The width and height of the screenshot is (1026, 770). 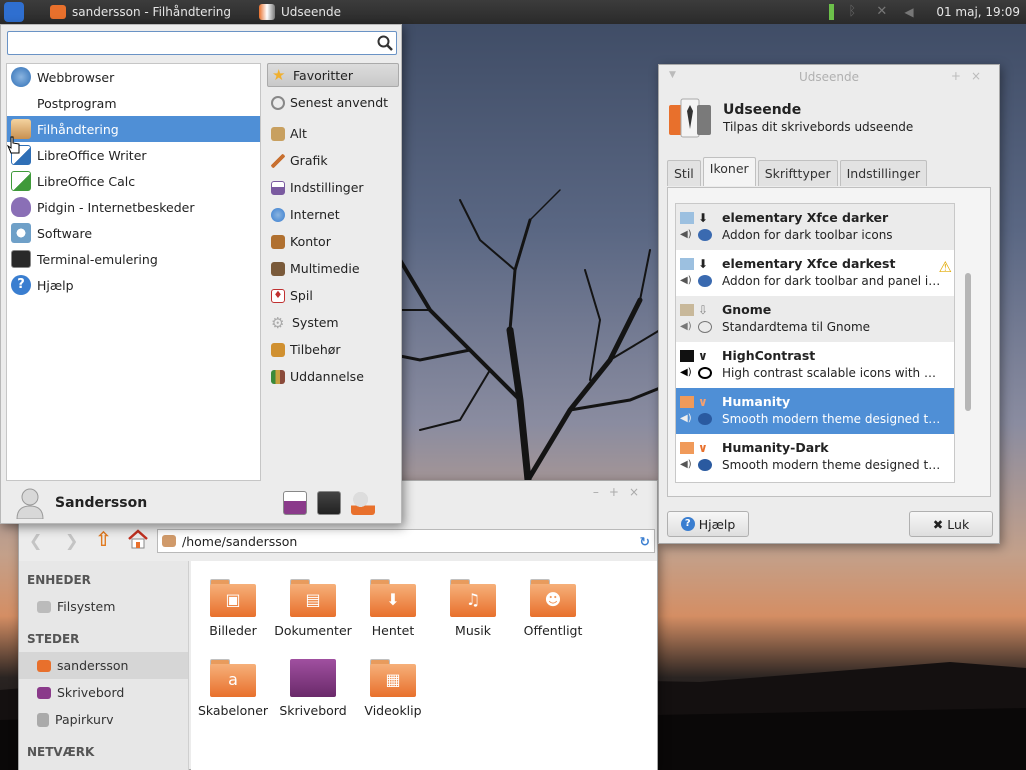 What do you see at coordinates (138, 539) in the screenshot?
I see `home-button` at bounding box center [138, 539].